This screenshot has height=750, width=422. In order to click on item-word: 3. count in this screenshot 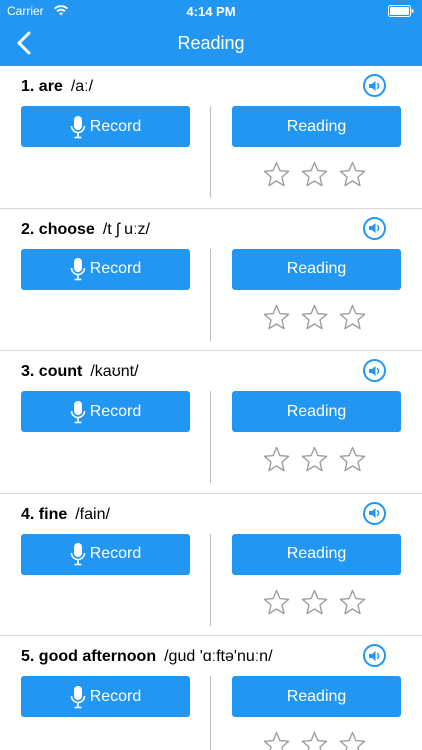, I will do `click(52, 371)`.